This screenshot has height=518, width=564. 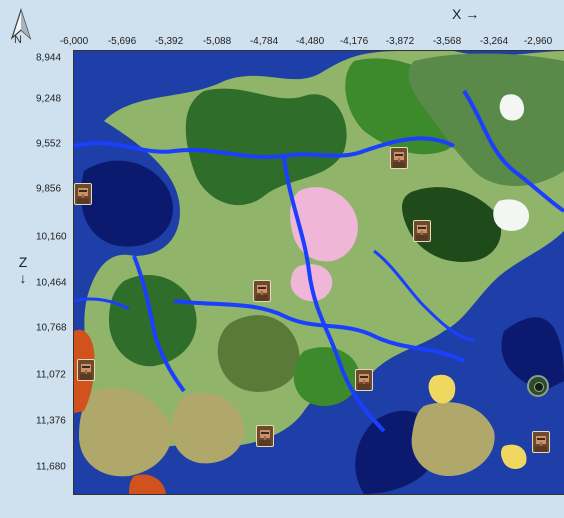 I want to click on z-tick-label: 10,768, so click(x=51, y=328).